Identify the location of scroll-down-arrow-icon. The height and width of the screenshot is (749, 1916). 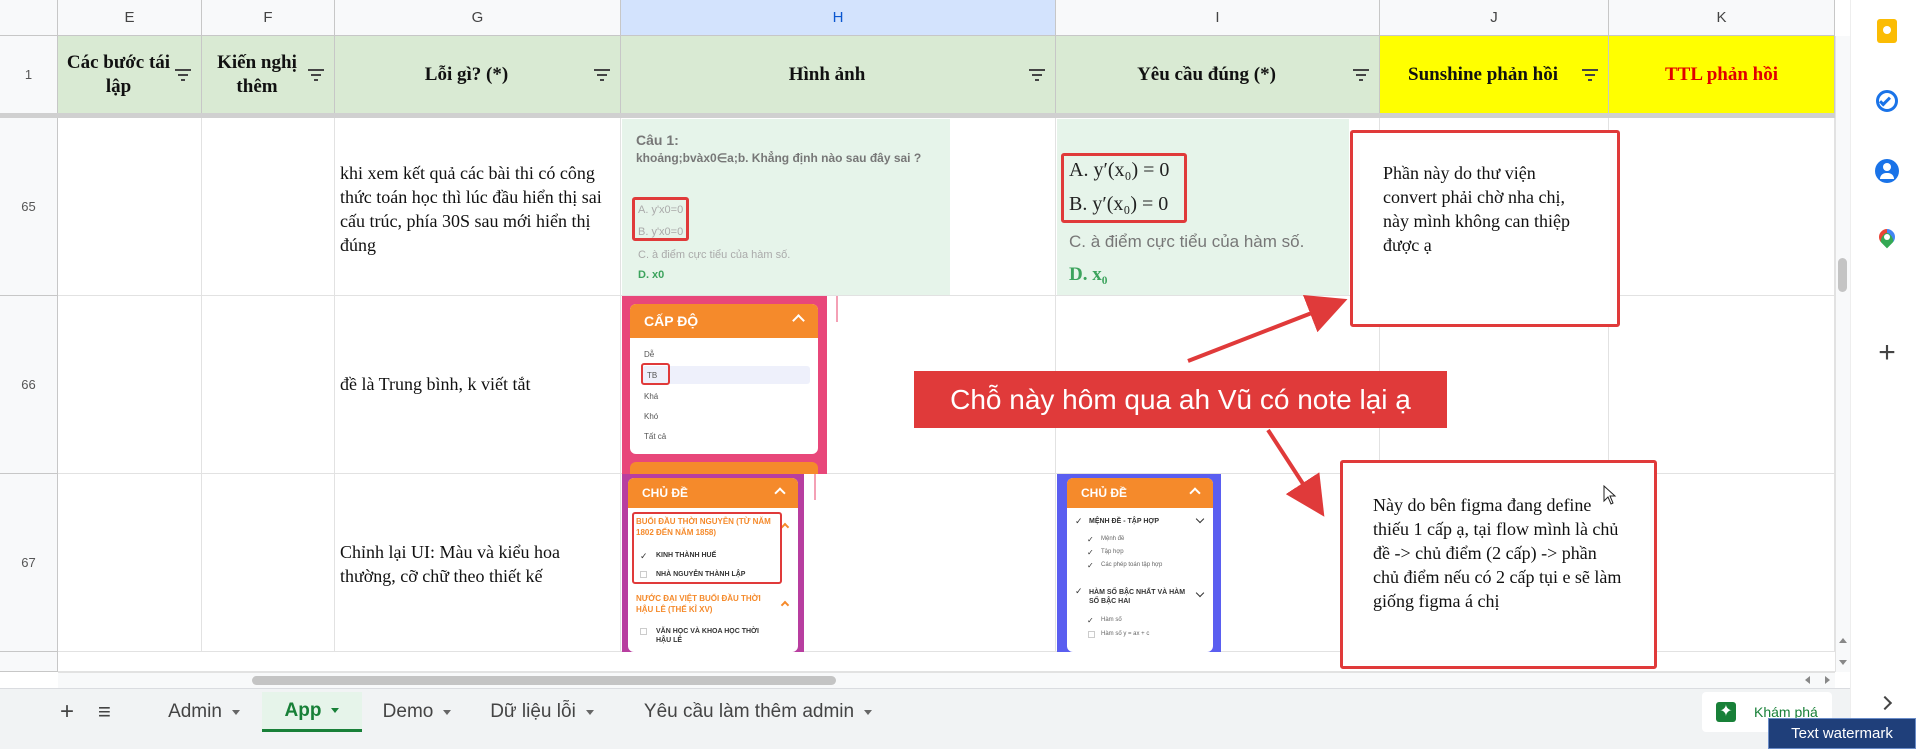
(1843, 662).